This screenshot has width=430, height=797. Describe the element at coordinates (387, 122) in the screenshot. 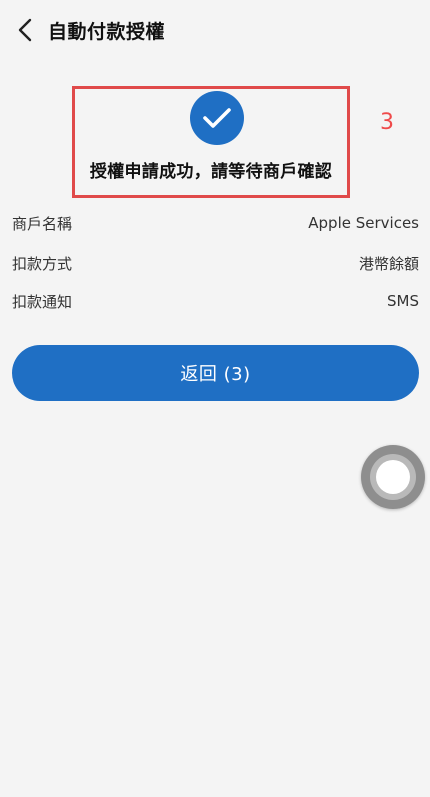

I see `annotation-number: 3` at that location.